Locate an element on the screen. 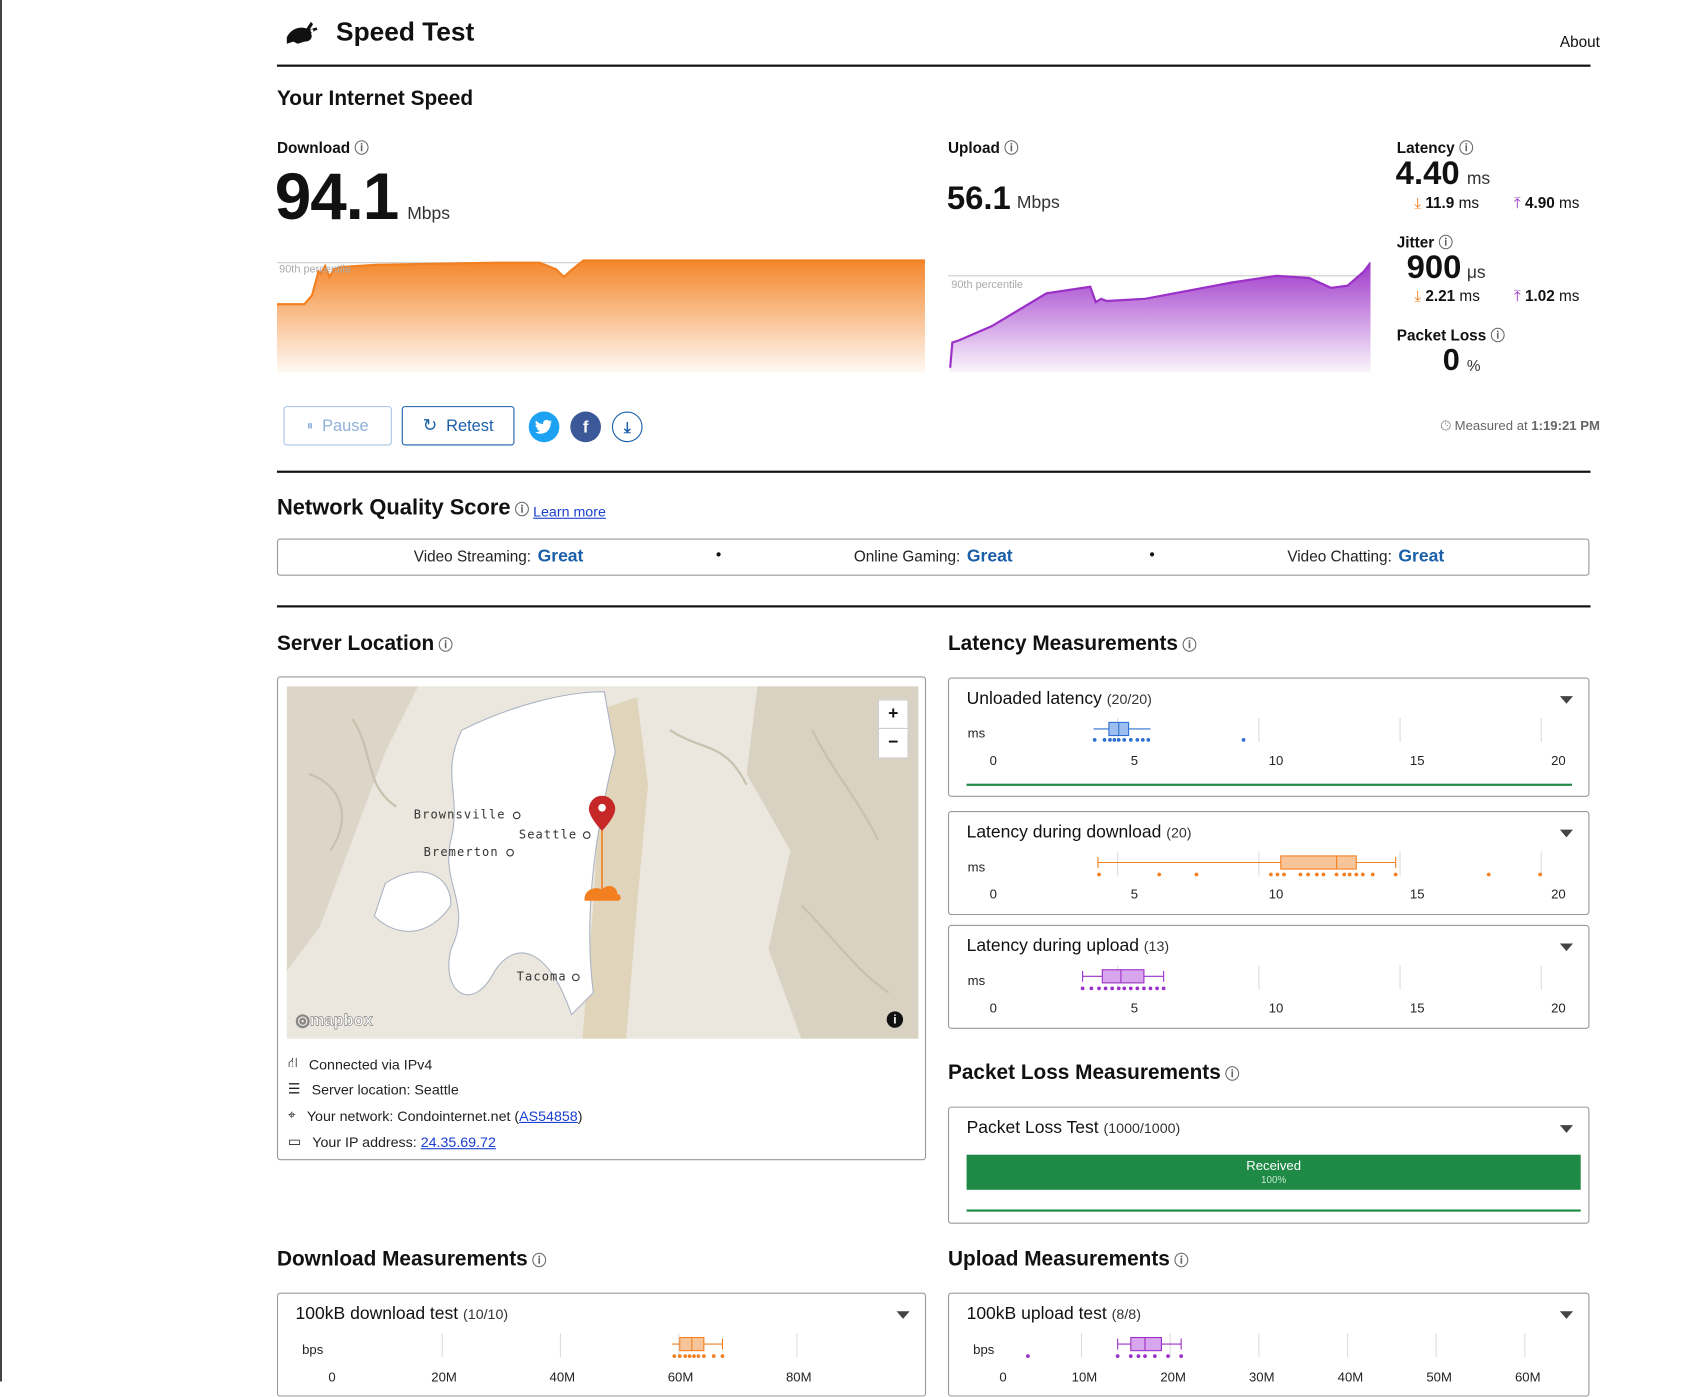 The width and height of the screenshot is (1700, 1397). twitter-icon is located at coordinates (543, 426).